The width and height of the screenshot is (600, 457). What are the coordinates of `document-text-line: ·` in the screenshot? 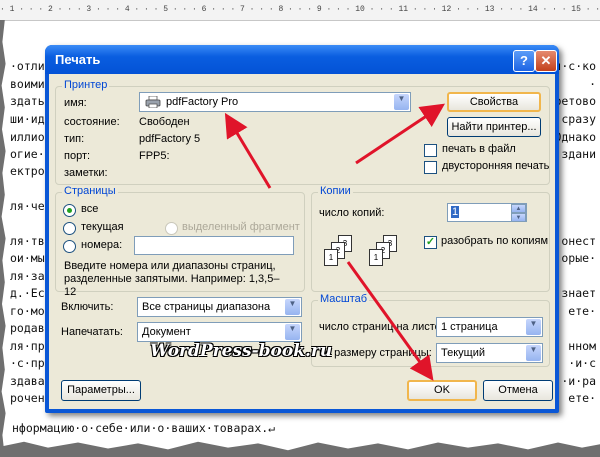 It's located at (592, 84).